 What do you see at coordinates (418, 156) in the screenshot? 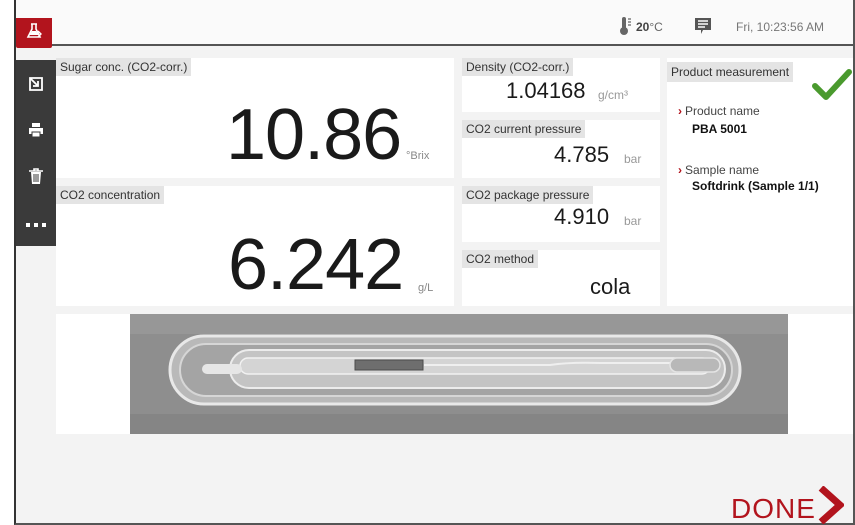
I see `sugar-unit: °Brix` at bounding box center [418, 156].